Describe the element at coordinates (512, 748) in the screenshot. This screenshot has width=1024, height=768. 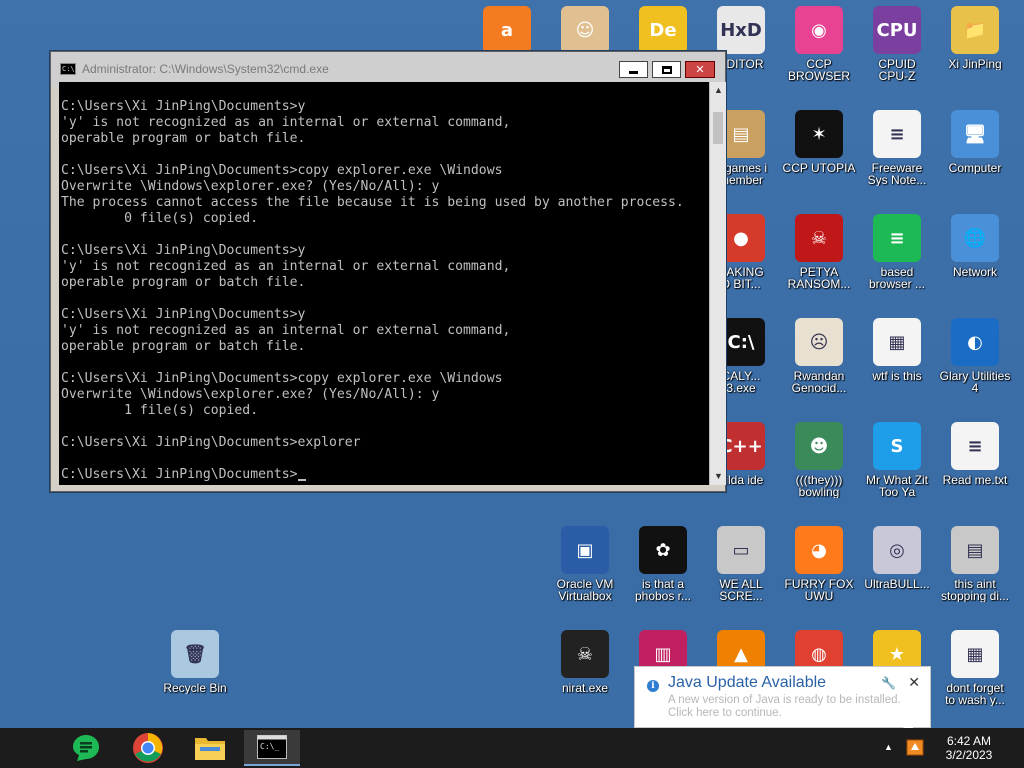
I see `taskbar: C:\_ ▲ 6:42 AM 3/2/2023` at that location.